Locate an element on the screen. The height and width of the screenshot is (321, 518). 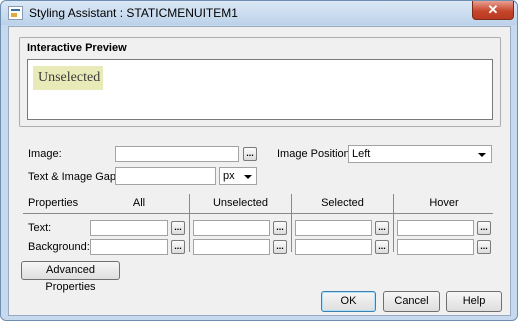
preview-menu-item: Unselected is located at coordinates (68, 78).